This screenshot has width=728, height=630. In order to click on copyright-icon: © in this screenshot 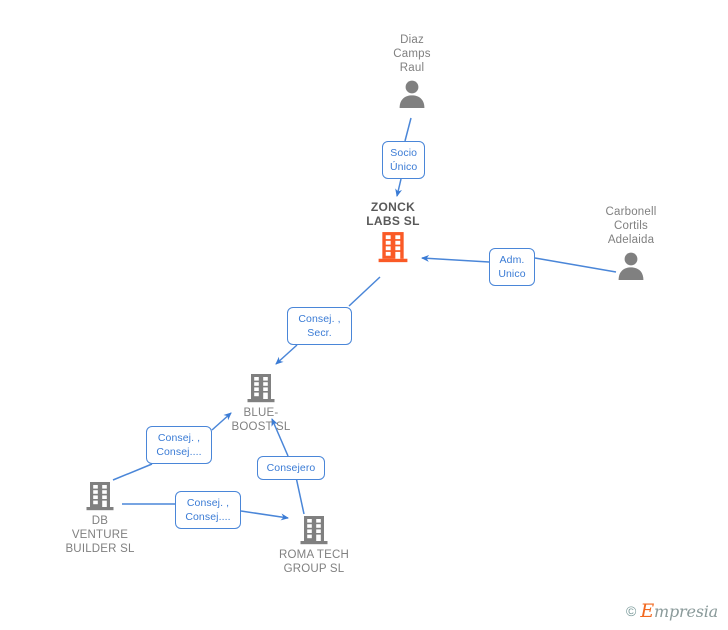, I will do `click(631, 611)`.